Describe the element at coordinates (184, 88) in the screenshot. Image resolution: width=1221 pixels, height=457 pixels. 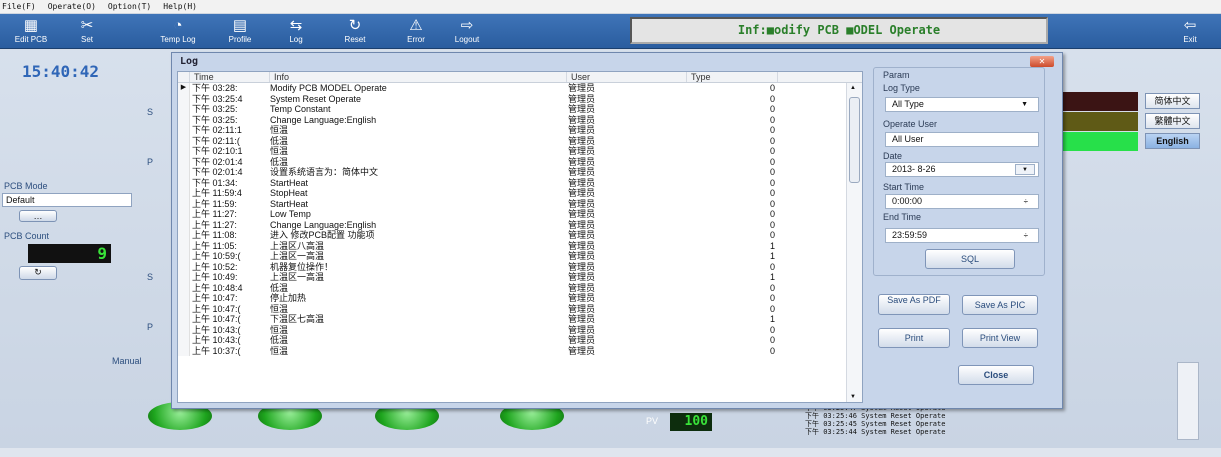
I see `current-row-icon: ▶` at that location.